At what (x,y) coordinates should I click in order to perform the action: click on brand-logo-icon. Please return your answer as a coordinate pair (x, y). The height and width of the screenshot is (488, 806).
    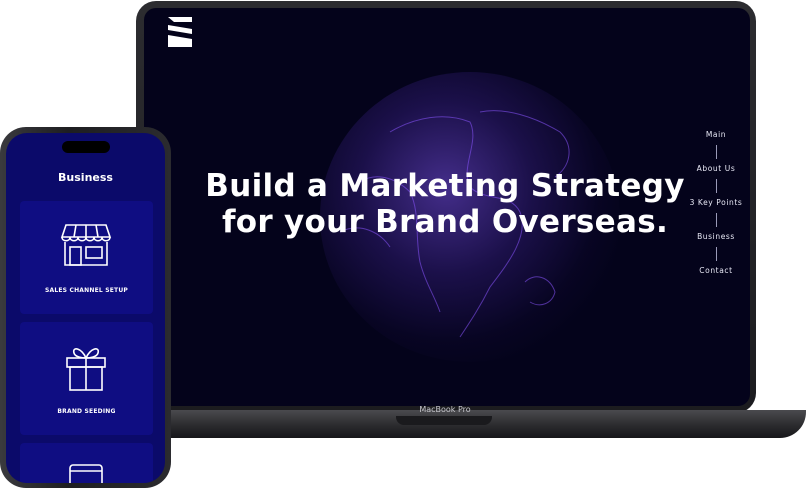
    Looking at the image, I should click on (181, 32).